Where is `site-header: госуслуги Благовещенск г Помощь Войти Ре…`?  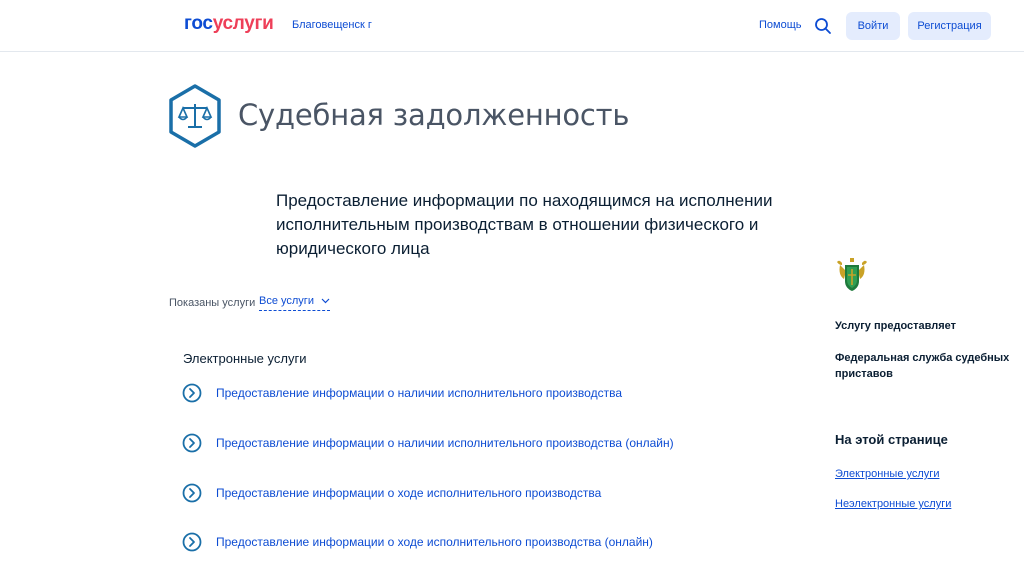 site-header: госуслуги Благовещенск г Помощь Войти Ре… is located at coordinates (512, 26).